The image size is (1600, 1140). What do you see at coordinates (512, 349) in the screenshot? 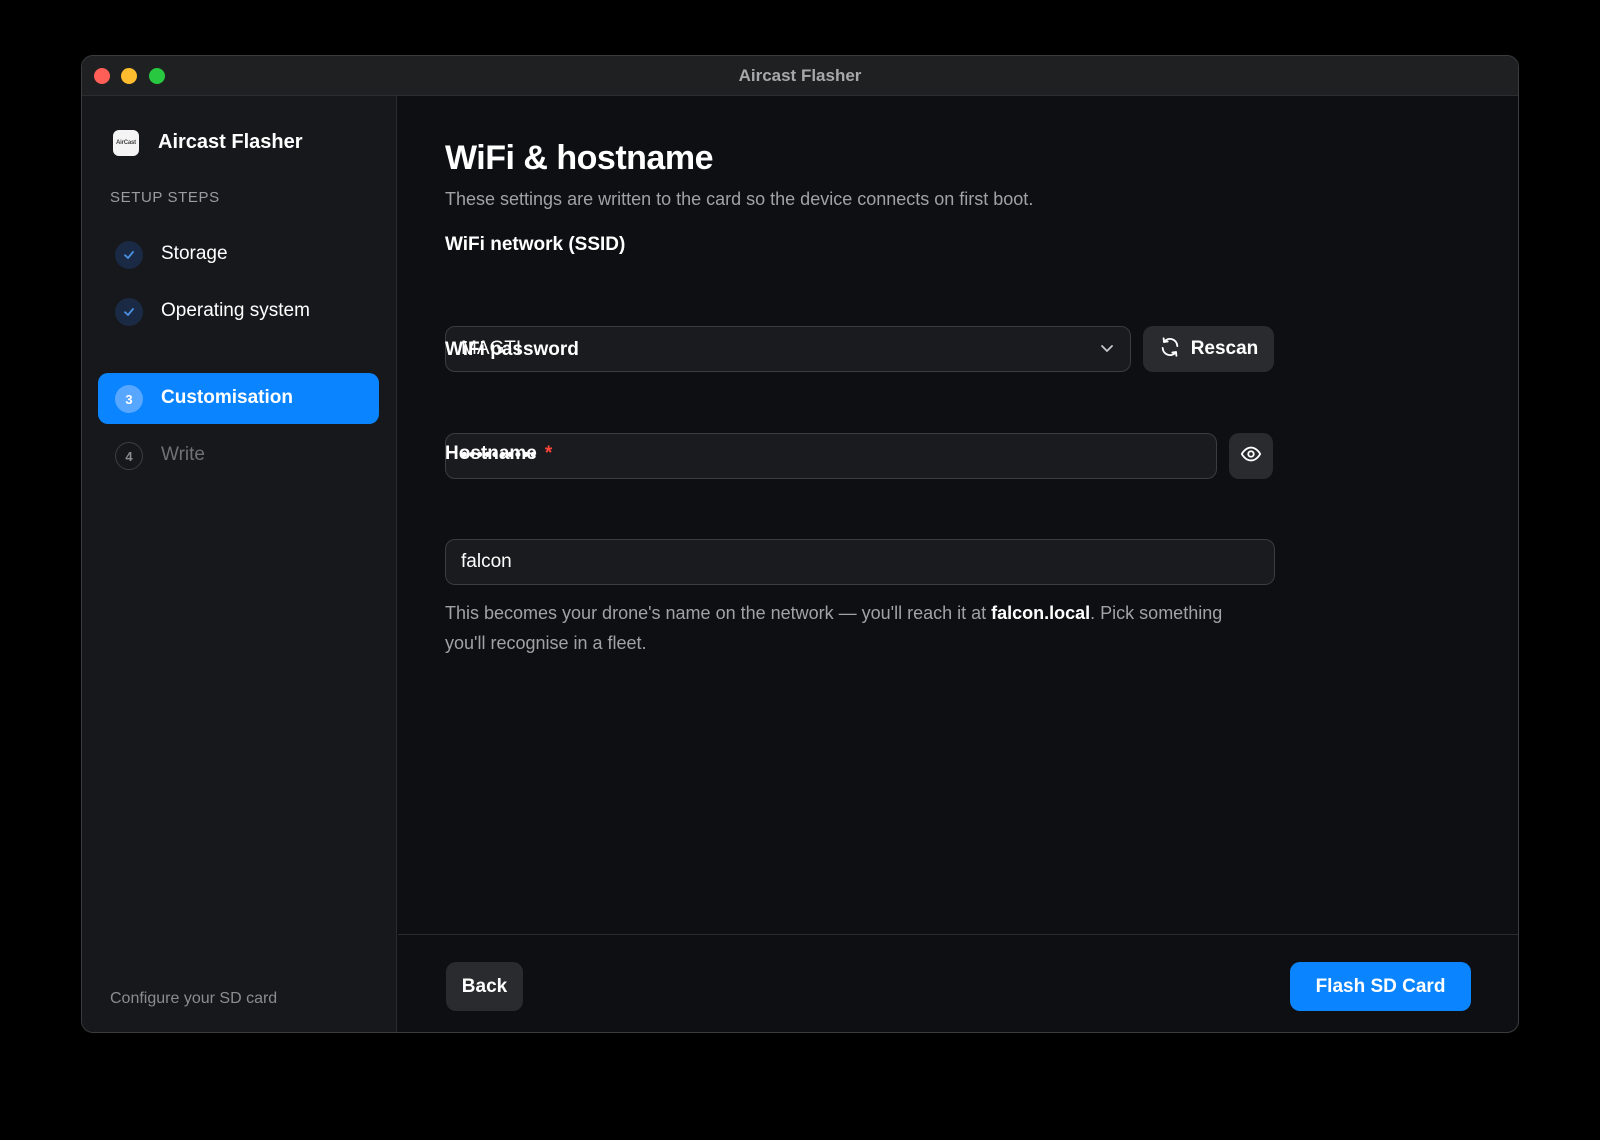
I see `password-label: WiFi password` at bounding box center [512, 349].